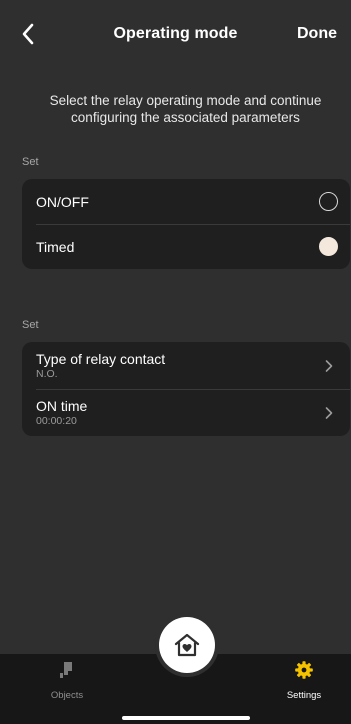  Describe the element at coordinates (47, 373) in the screenshot. I see `row-value: N.O.` at that location.